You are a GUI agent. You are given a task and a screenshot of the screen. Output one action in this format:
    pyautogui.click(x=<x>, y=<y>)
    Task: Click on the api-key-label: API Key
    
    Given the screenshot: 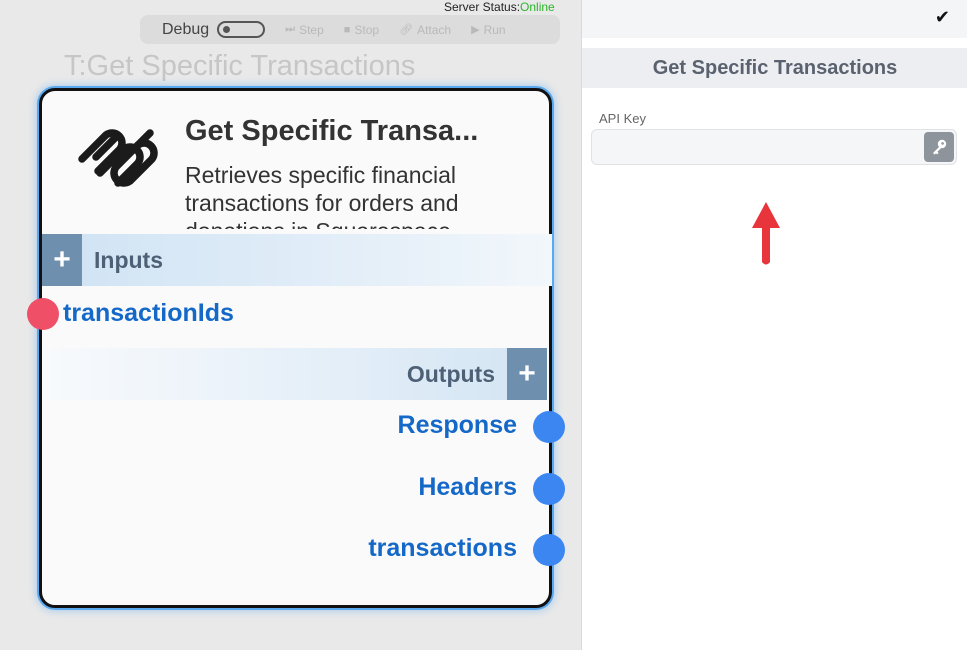 What is the action you would take?
    pyautogui.click(x=622, y=118)
    